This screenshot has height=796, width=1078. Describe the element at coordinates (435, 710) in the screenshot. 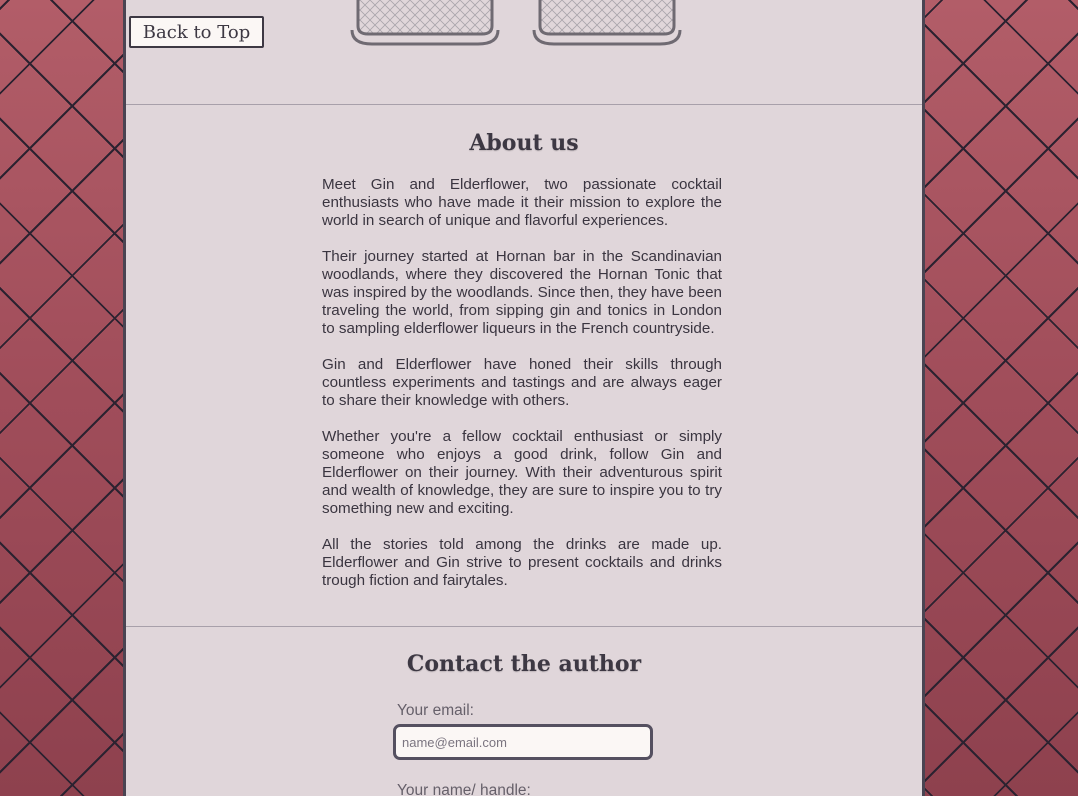

I see `email-label: Your email:` at that location.